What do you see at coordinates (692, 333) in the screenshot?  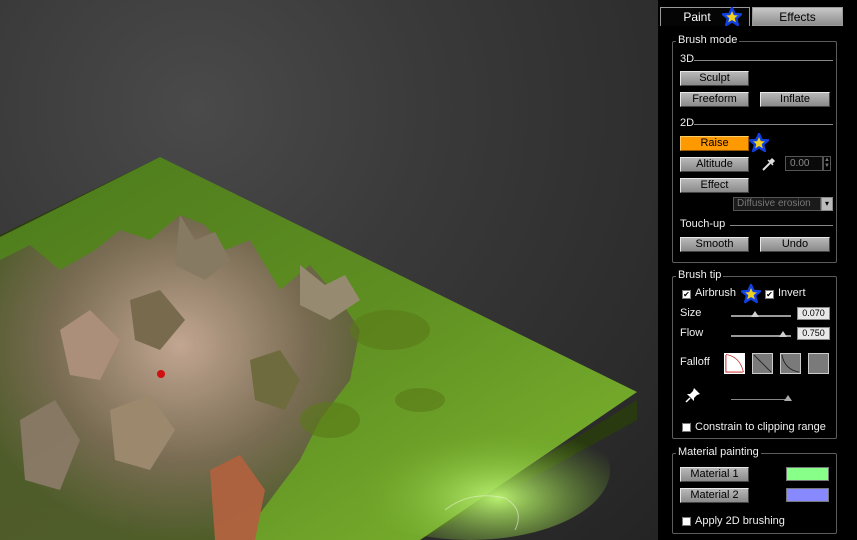 I see `flow-label: Flow` at bounding box center [692, 333].